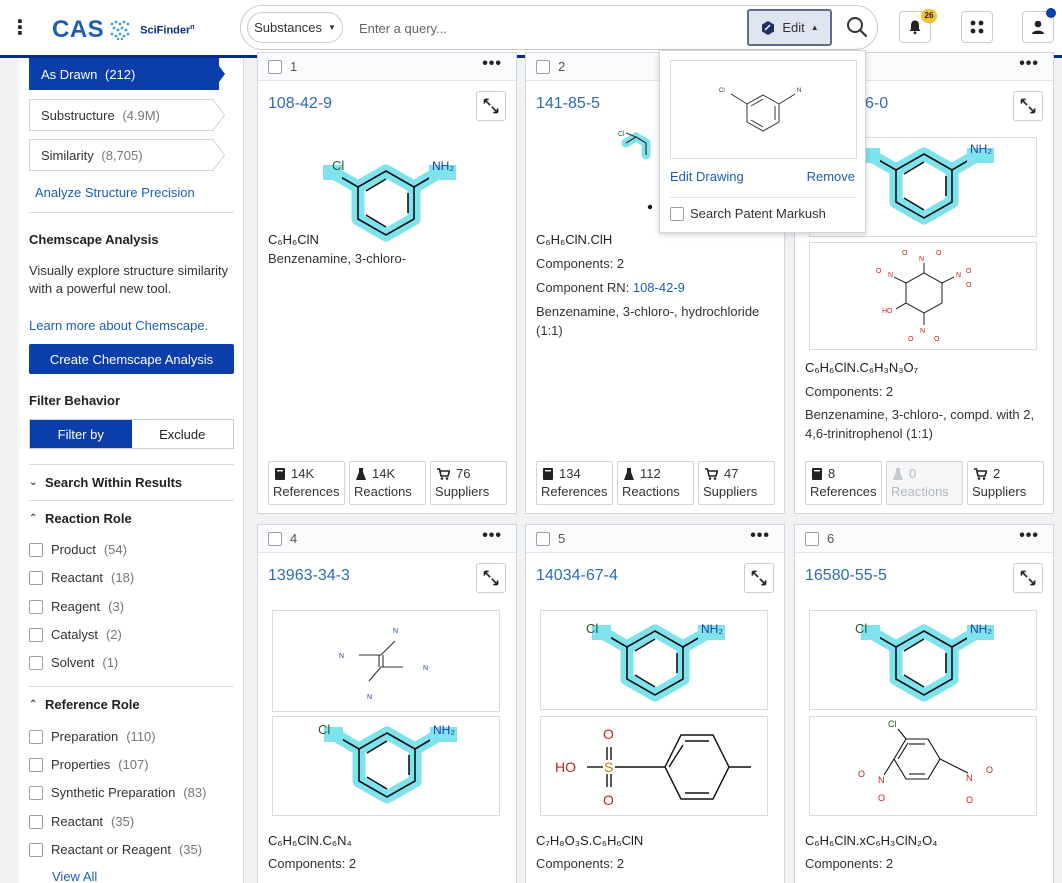  What do you see at coordinates (444, 730) in the screenshot?
I see `svg-text: NH₂` at bounding box center [444, 730].